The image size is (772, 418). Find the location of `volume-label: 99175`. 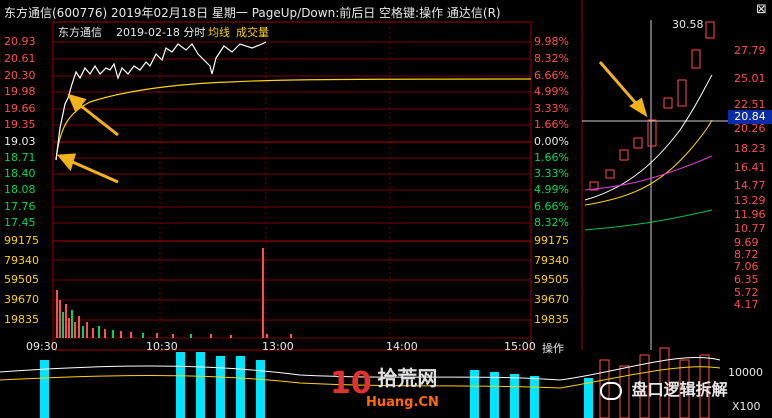

volume-label: 99175 is located at coordinates (21, 240).